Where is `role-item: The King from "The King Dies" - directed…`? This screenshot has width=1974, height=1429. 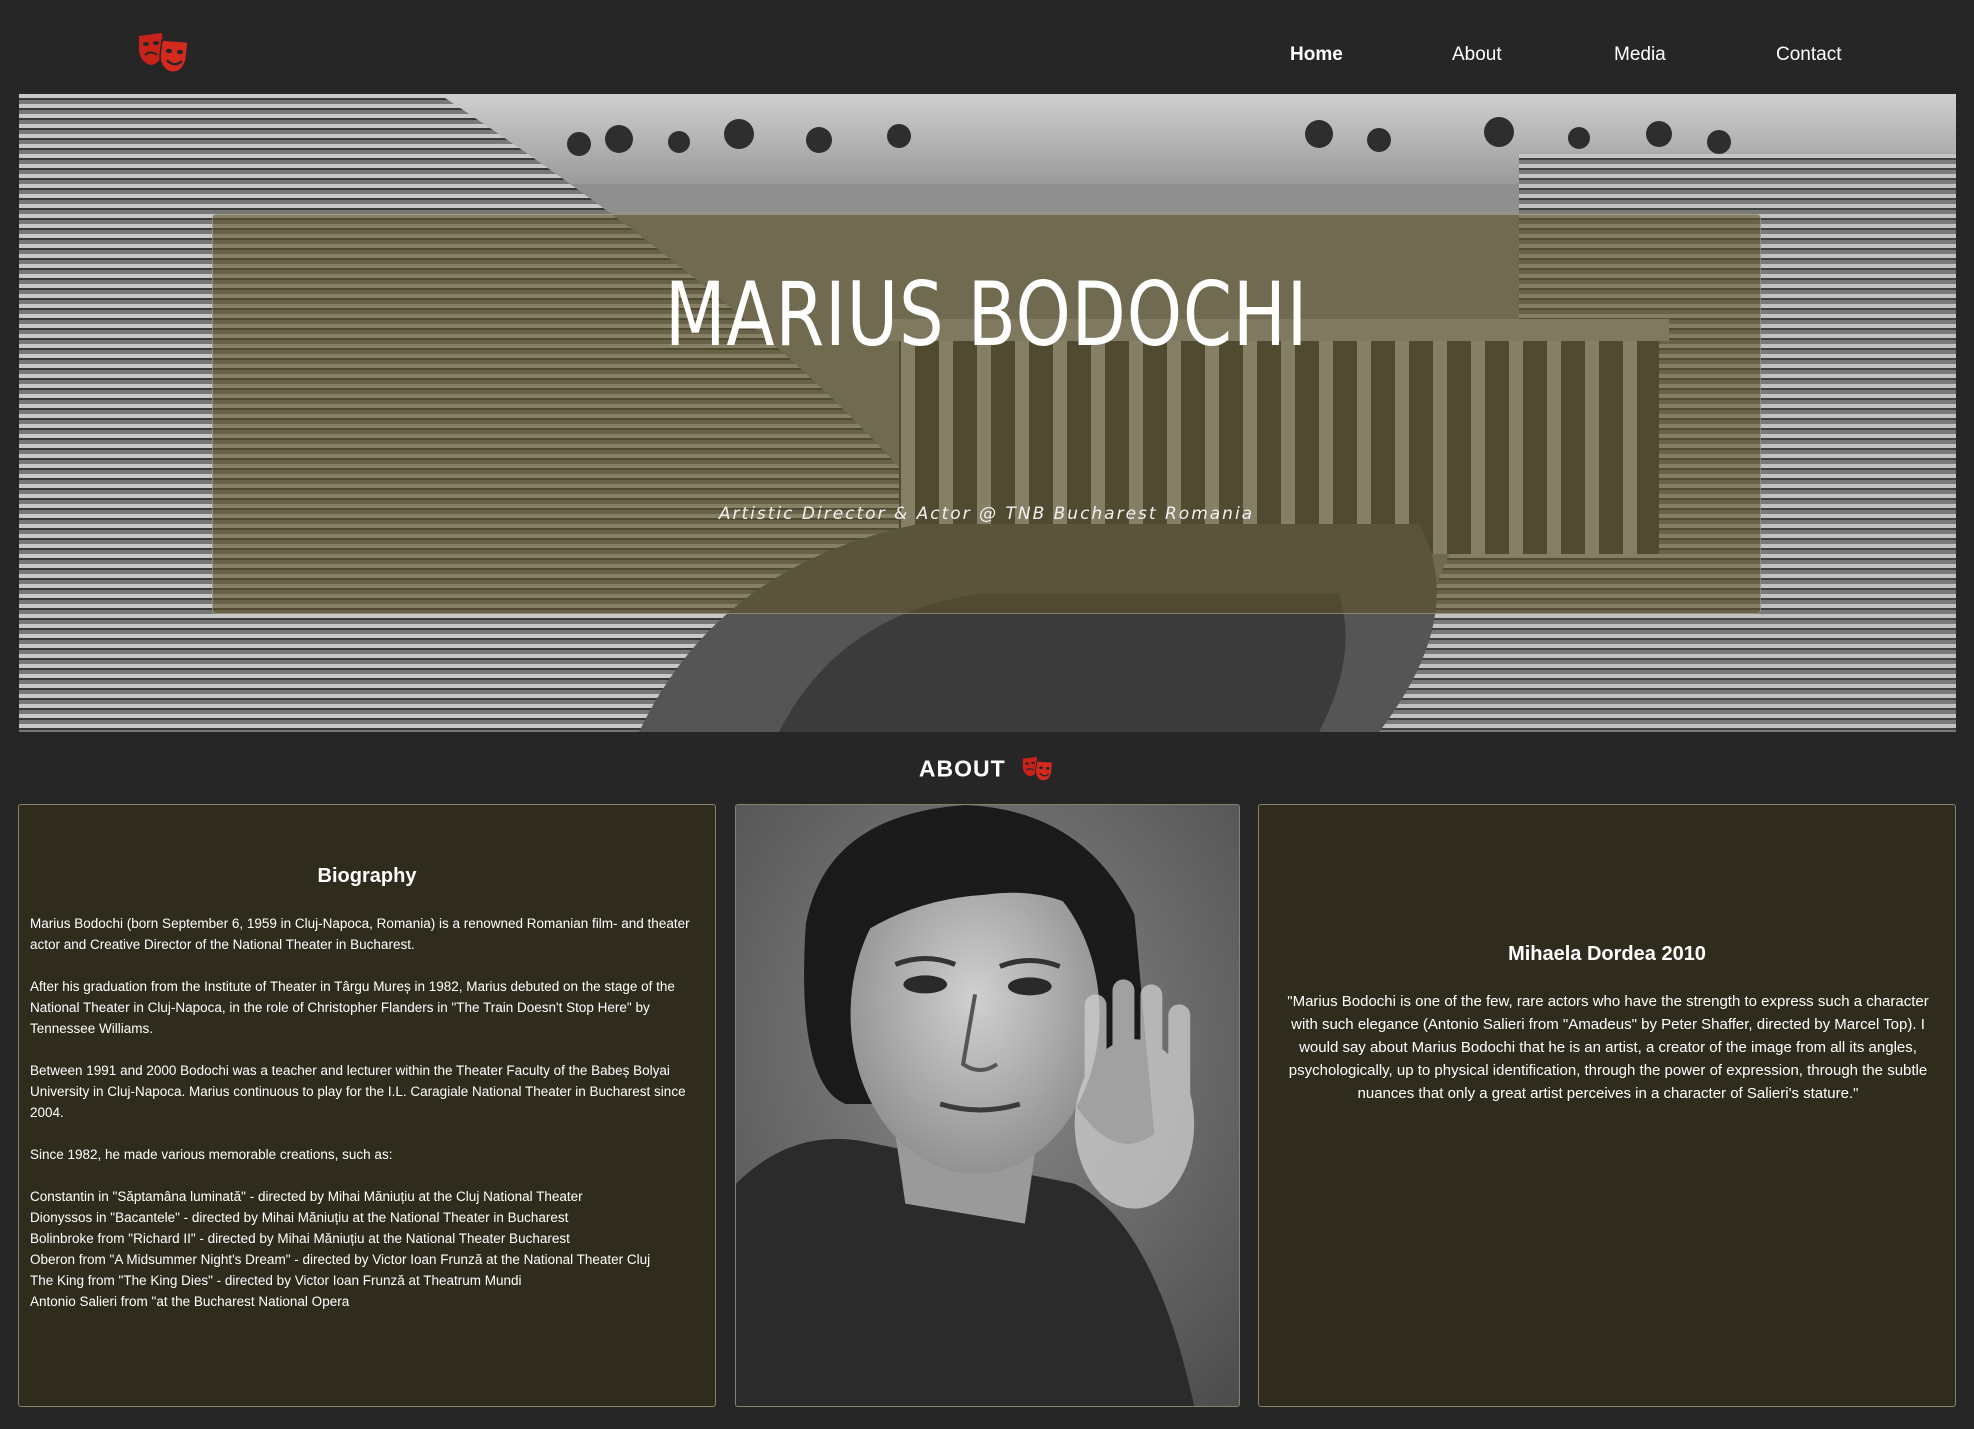 role-item: The King from "The King Dies" - directed… is located at coordinates (276, 1280).